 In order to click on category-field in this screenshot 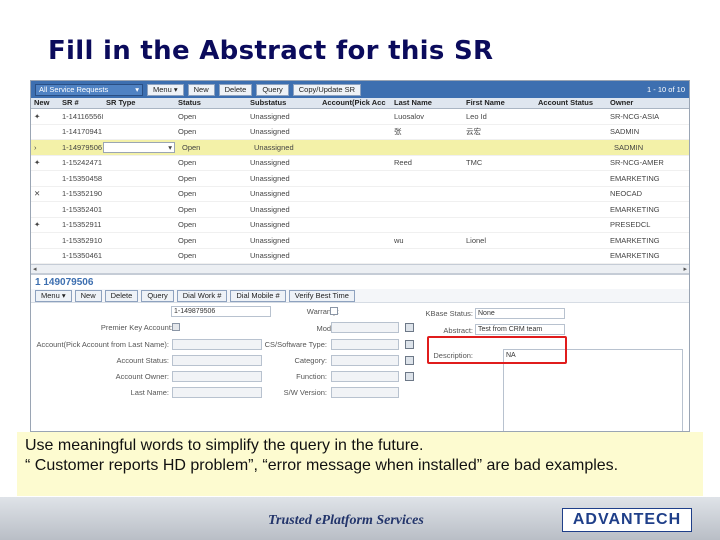, I will do `click(365, 360)`.